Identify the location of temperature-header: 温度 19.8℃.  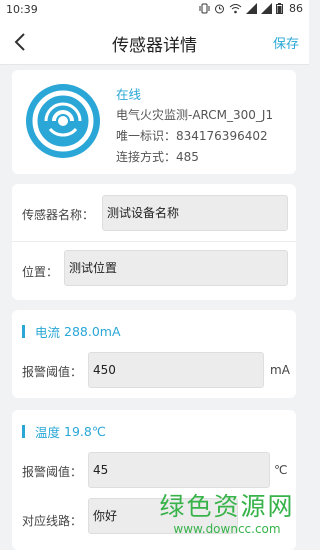
(64, 431).